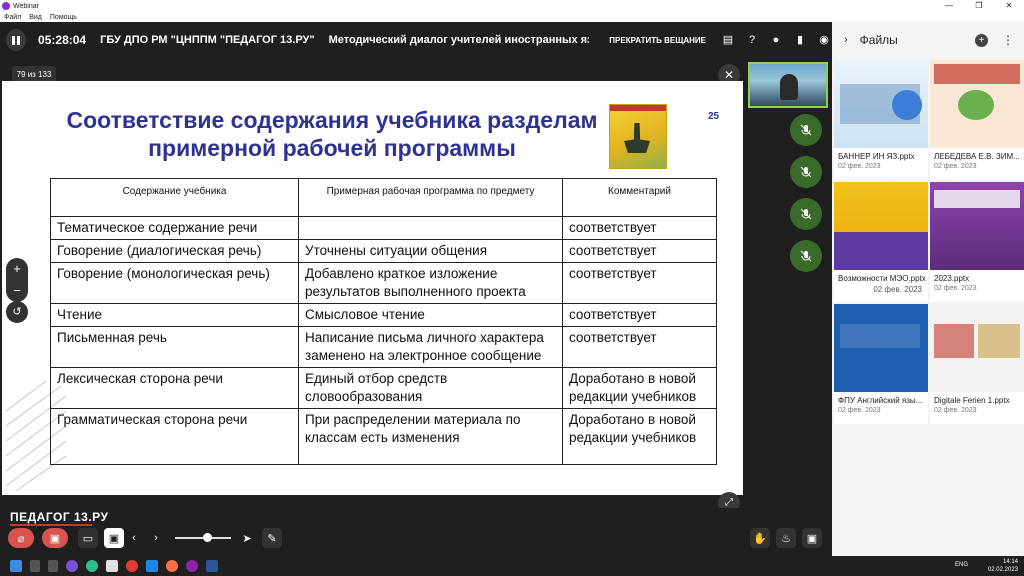  What do you see at coordinates (977, 226) in the screenshot?
I see `file-thumbnail` at bounding box center [977, 226].